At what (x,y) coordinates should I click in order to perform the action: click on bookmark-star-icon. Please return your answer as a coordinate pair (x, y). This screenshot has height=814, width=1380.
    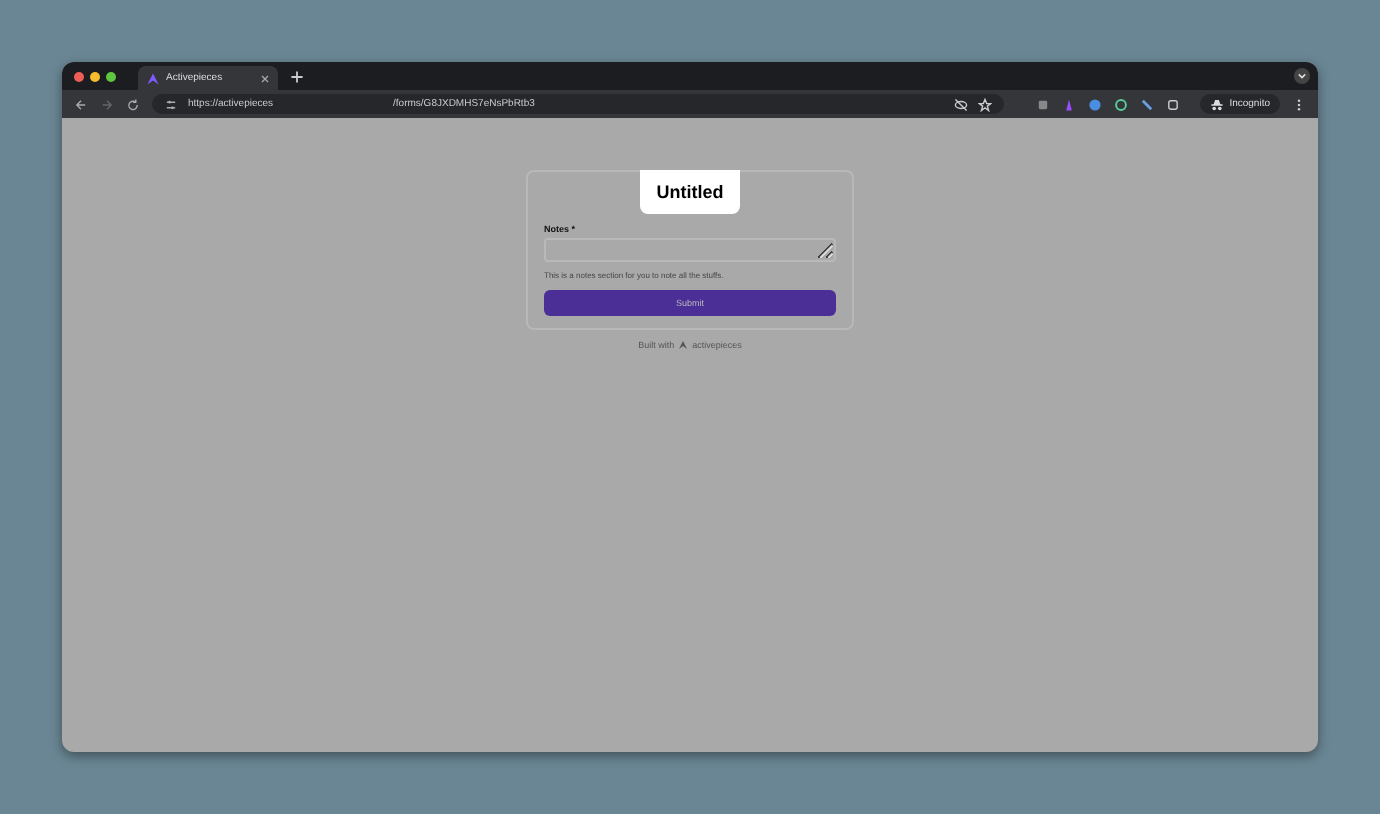
    Looking at the image, I should click on (984, 104).